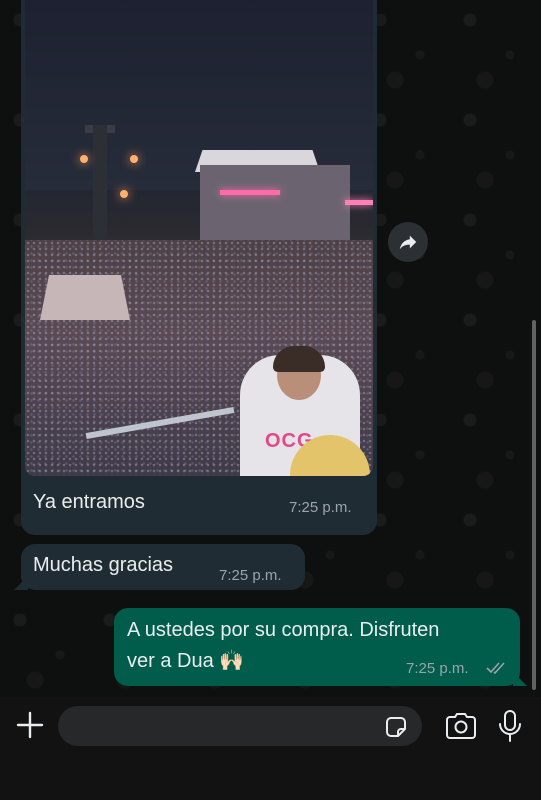  I want to click on incoming-message-bubble: Muchas gracias 7:25 p.m., so click(163, 567).